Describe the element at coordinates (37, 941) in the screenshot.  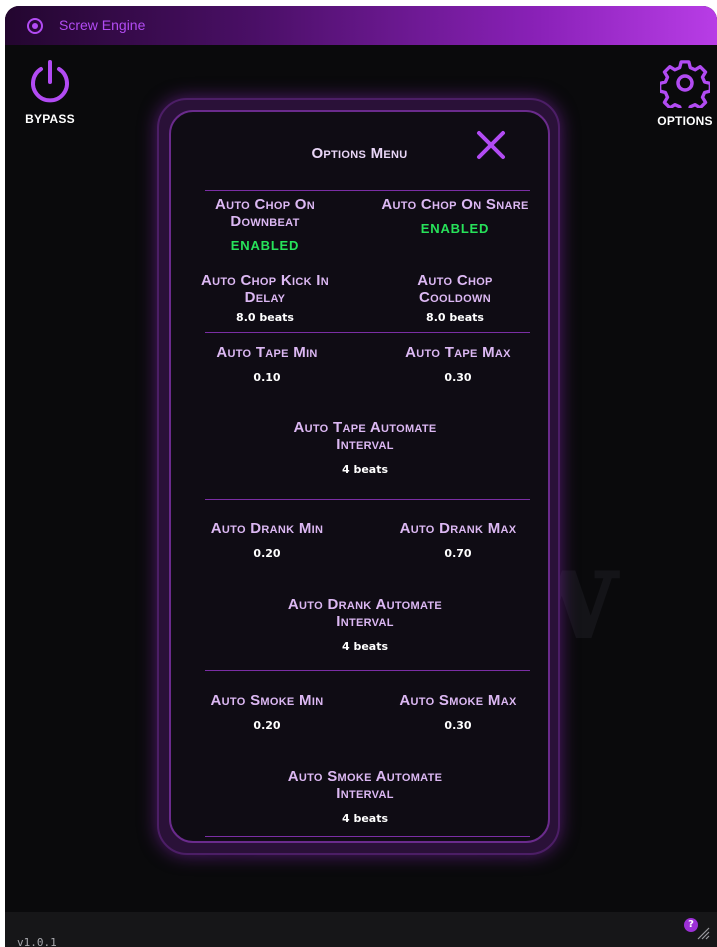
I see `version-label: v1.0.1` at that location.